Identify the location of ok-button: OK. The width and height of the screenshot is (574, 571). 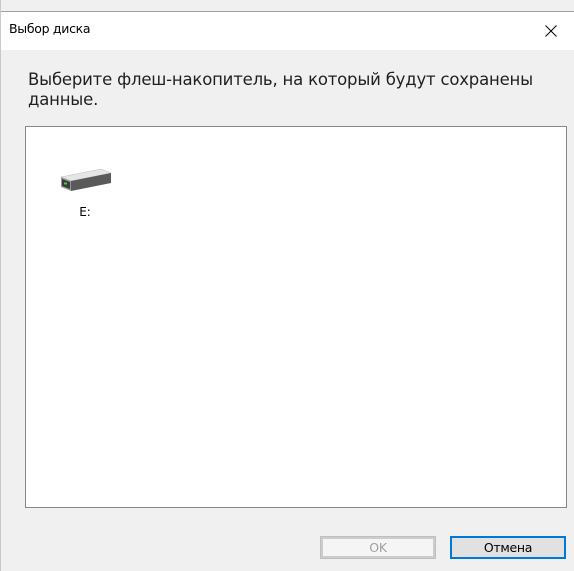
(378, 547).